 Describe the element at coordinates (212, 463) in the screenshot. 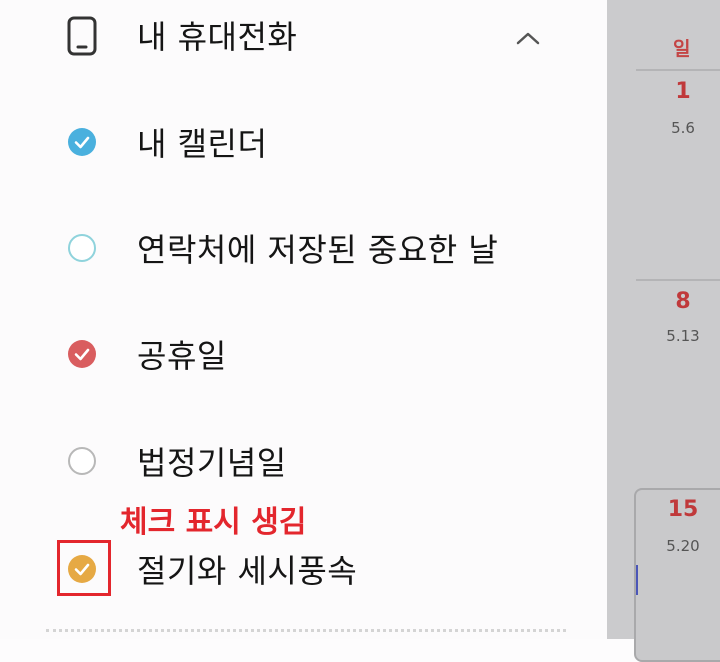

I see `calendar-item-label: 법정기념일` at that location.